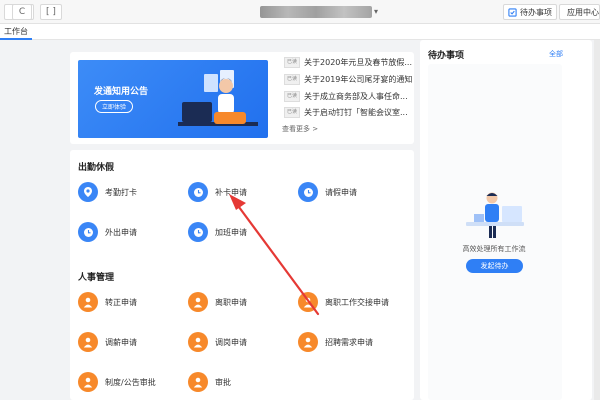  What do you see at coordinates (597, 220) in the screenshot?
I see `page-scrollbar` at bounding box center [597, 220].